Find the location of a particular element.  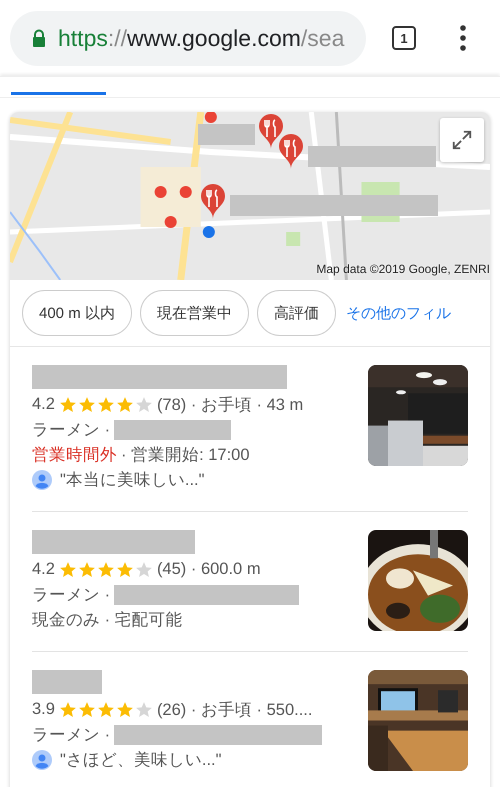

expand-icon is located at coordinates (462, 140).